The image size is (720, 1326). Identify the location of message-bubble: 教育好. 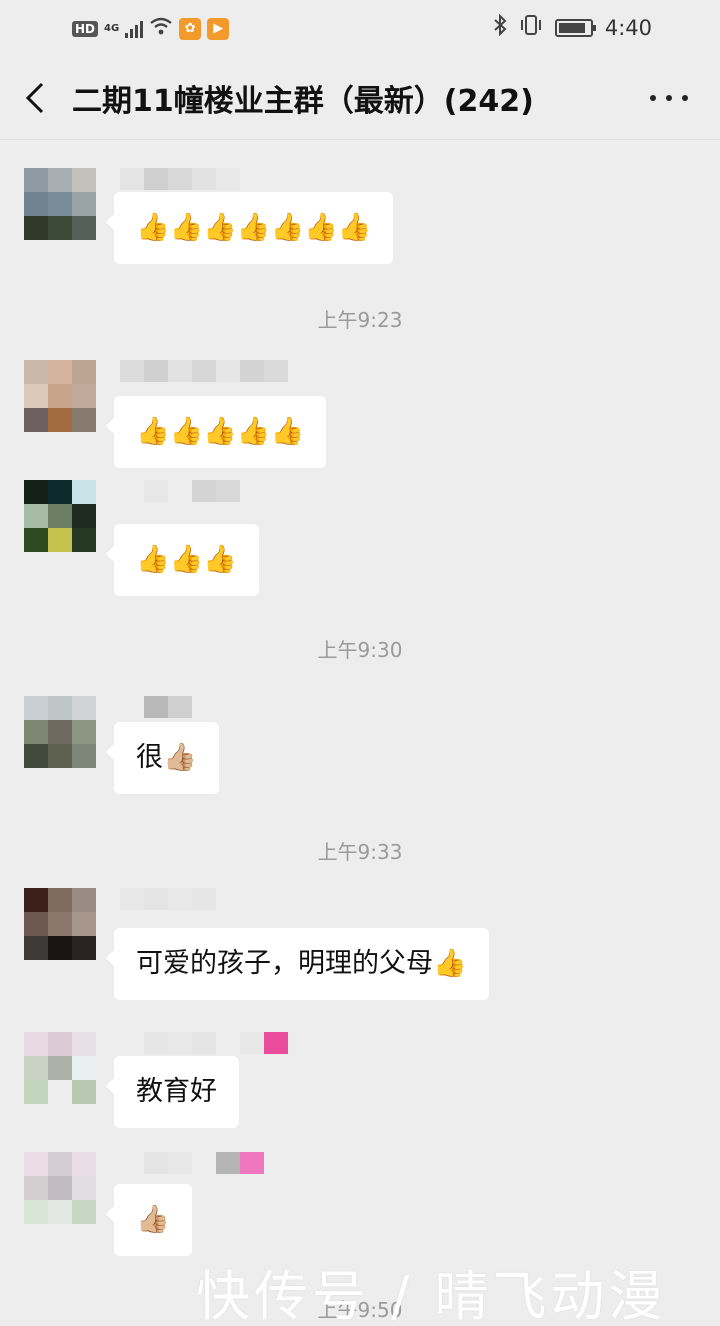
(172, 1092).